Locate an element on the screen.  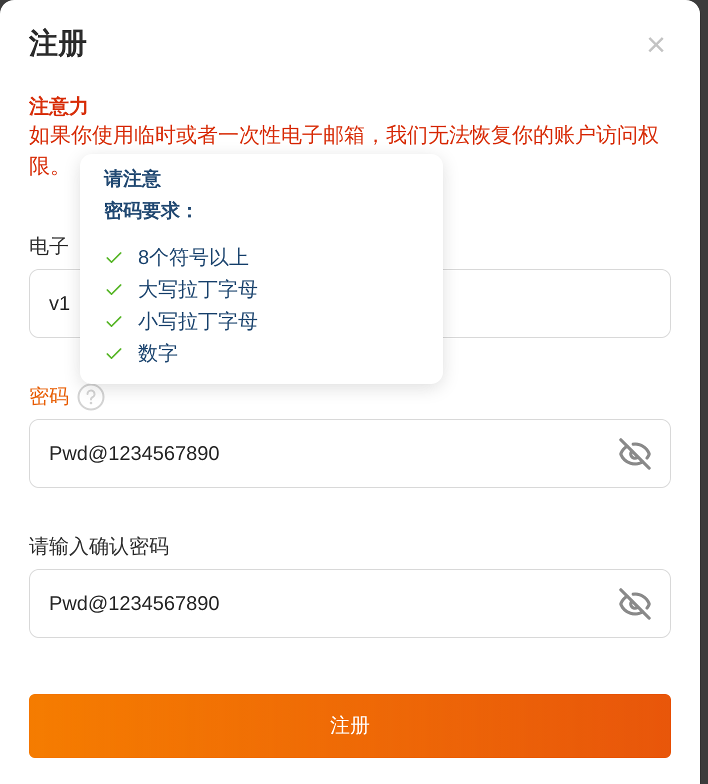
notice-text: 如果你使用临时或者一次性电子邮箱，我们无法恢复你的账户访问权 is located at coordinates (344, 136).